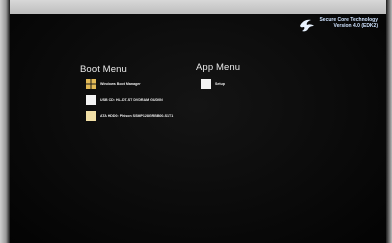 The height and width of the screenshot is (243, 392). I want to click on boot-item-label: Windows Boot Manager, so click(120, 84).